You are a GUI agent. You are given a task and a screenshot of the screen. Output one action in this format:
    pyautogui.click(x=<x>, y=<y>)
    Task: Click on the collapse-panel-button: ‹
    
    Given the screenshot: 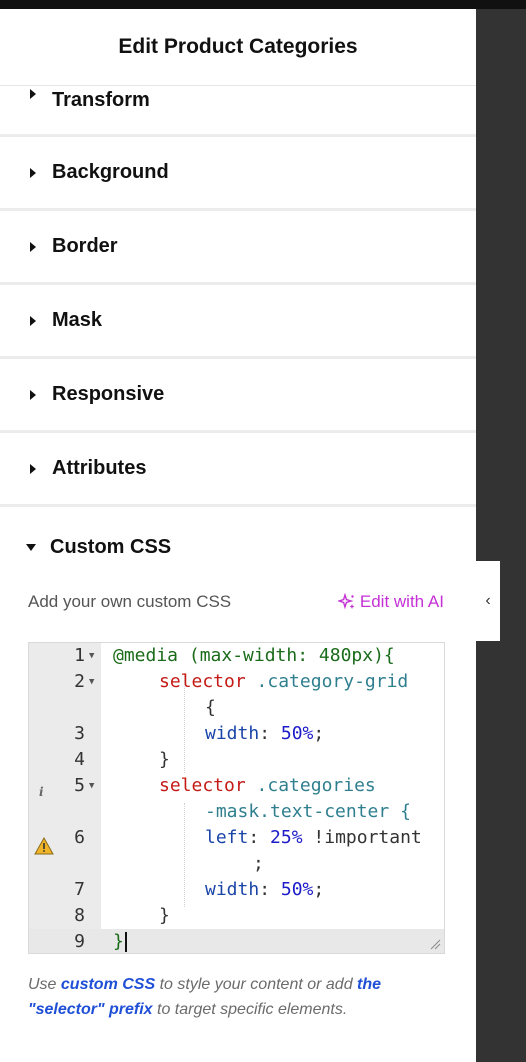 What is the action you would take?
    pyautogui.click(x=488, y=601)
    